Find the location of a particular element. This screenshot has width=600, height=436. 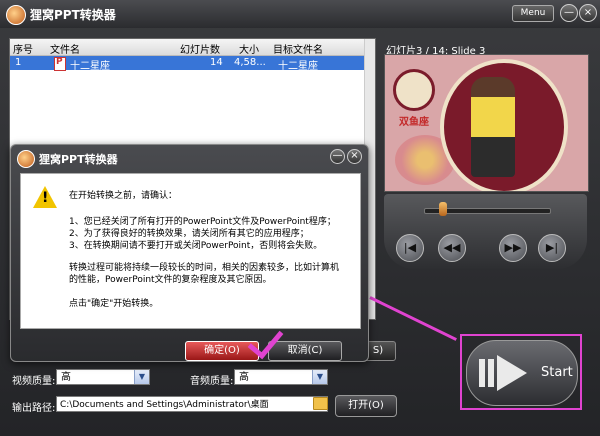

slide-photo is located at coordinates (493, 127).